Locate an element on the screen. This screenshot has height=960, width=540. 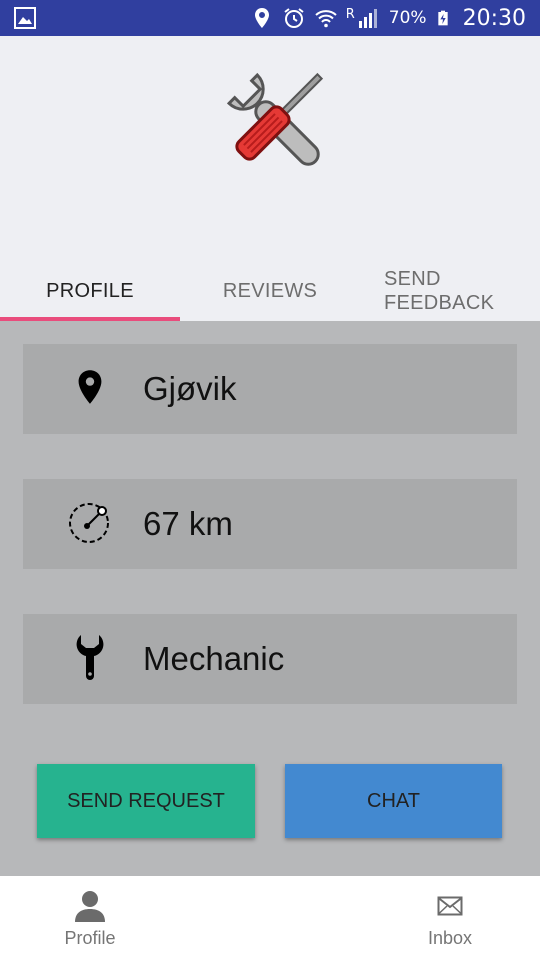
status-bar: R 70% 20:30 is located at coordinates (270, 18).